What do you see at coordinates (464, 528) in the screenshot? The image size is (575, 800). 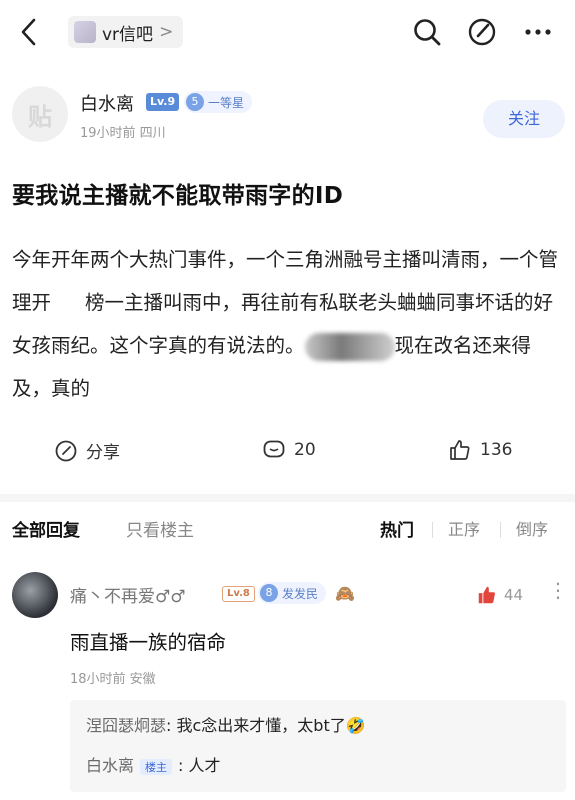 I see `tab-asc: 正序` at bounding box center [464, 528].